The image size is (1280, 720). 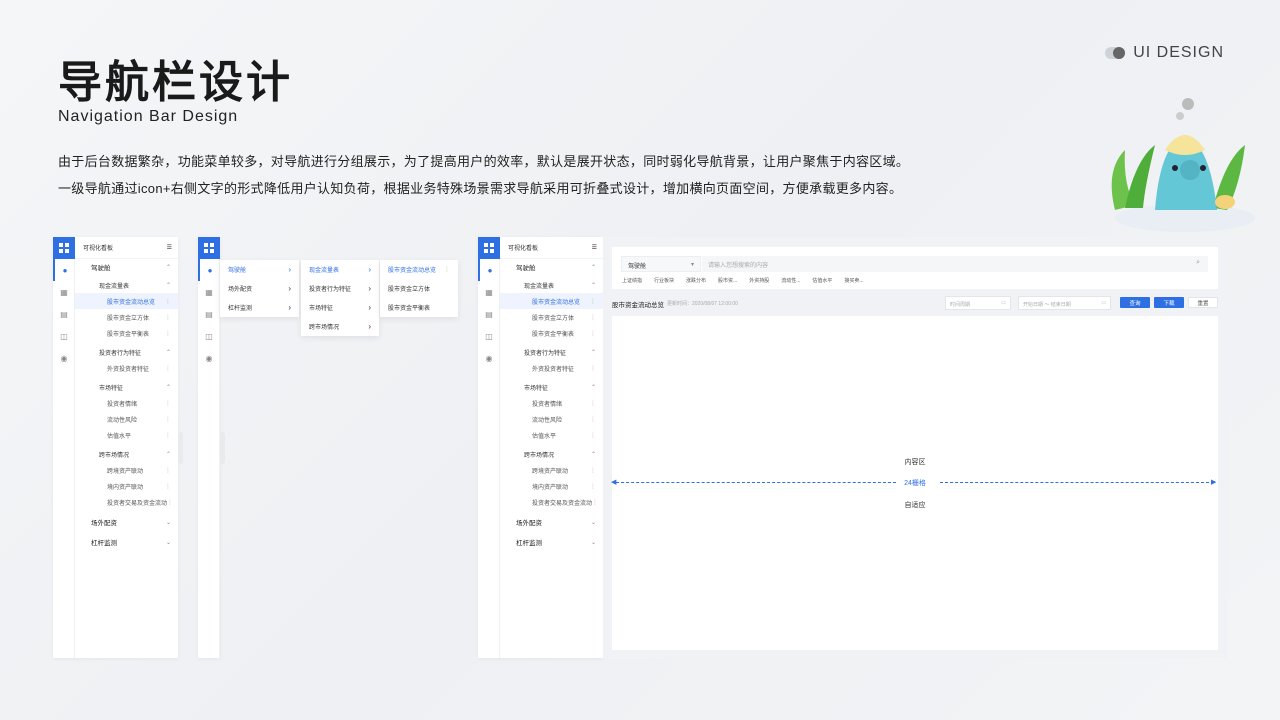 What do you see at coordinates (126, 522) in the screenshot?
I see `nav-item: 场外配资 ⌄` at bounding box center [126, 522].